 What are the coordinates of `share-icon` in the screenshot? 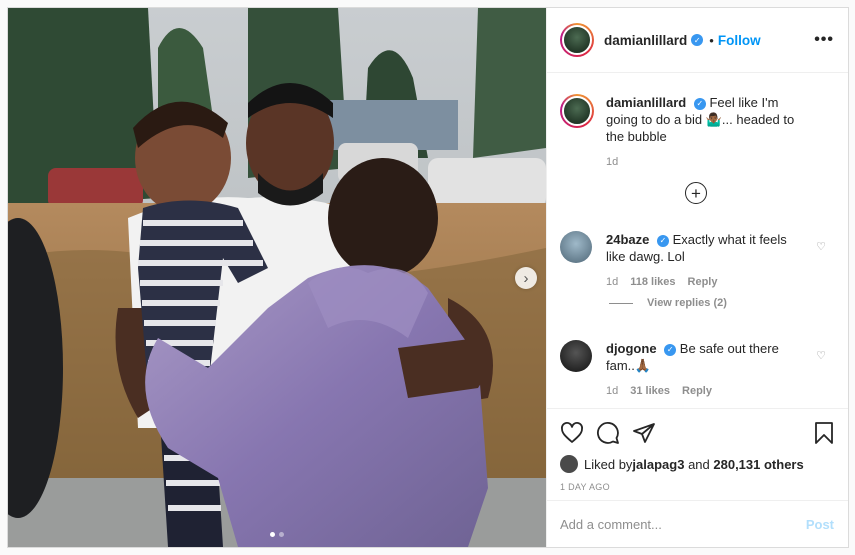 It's located at (644, 433).